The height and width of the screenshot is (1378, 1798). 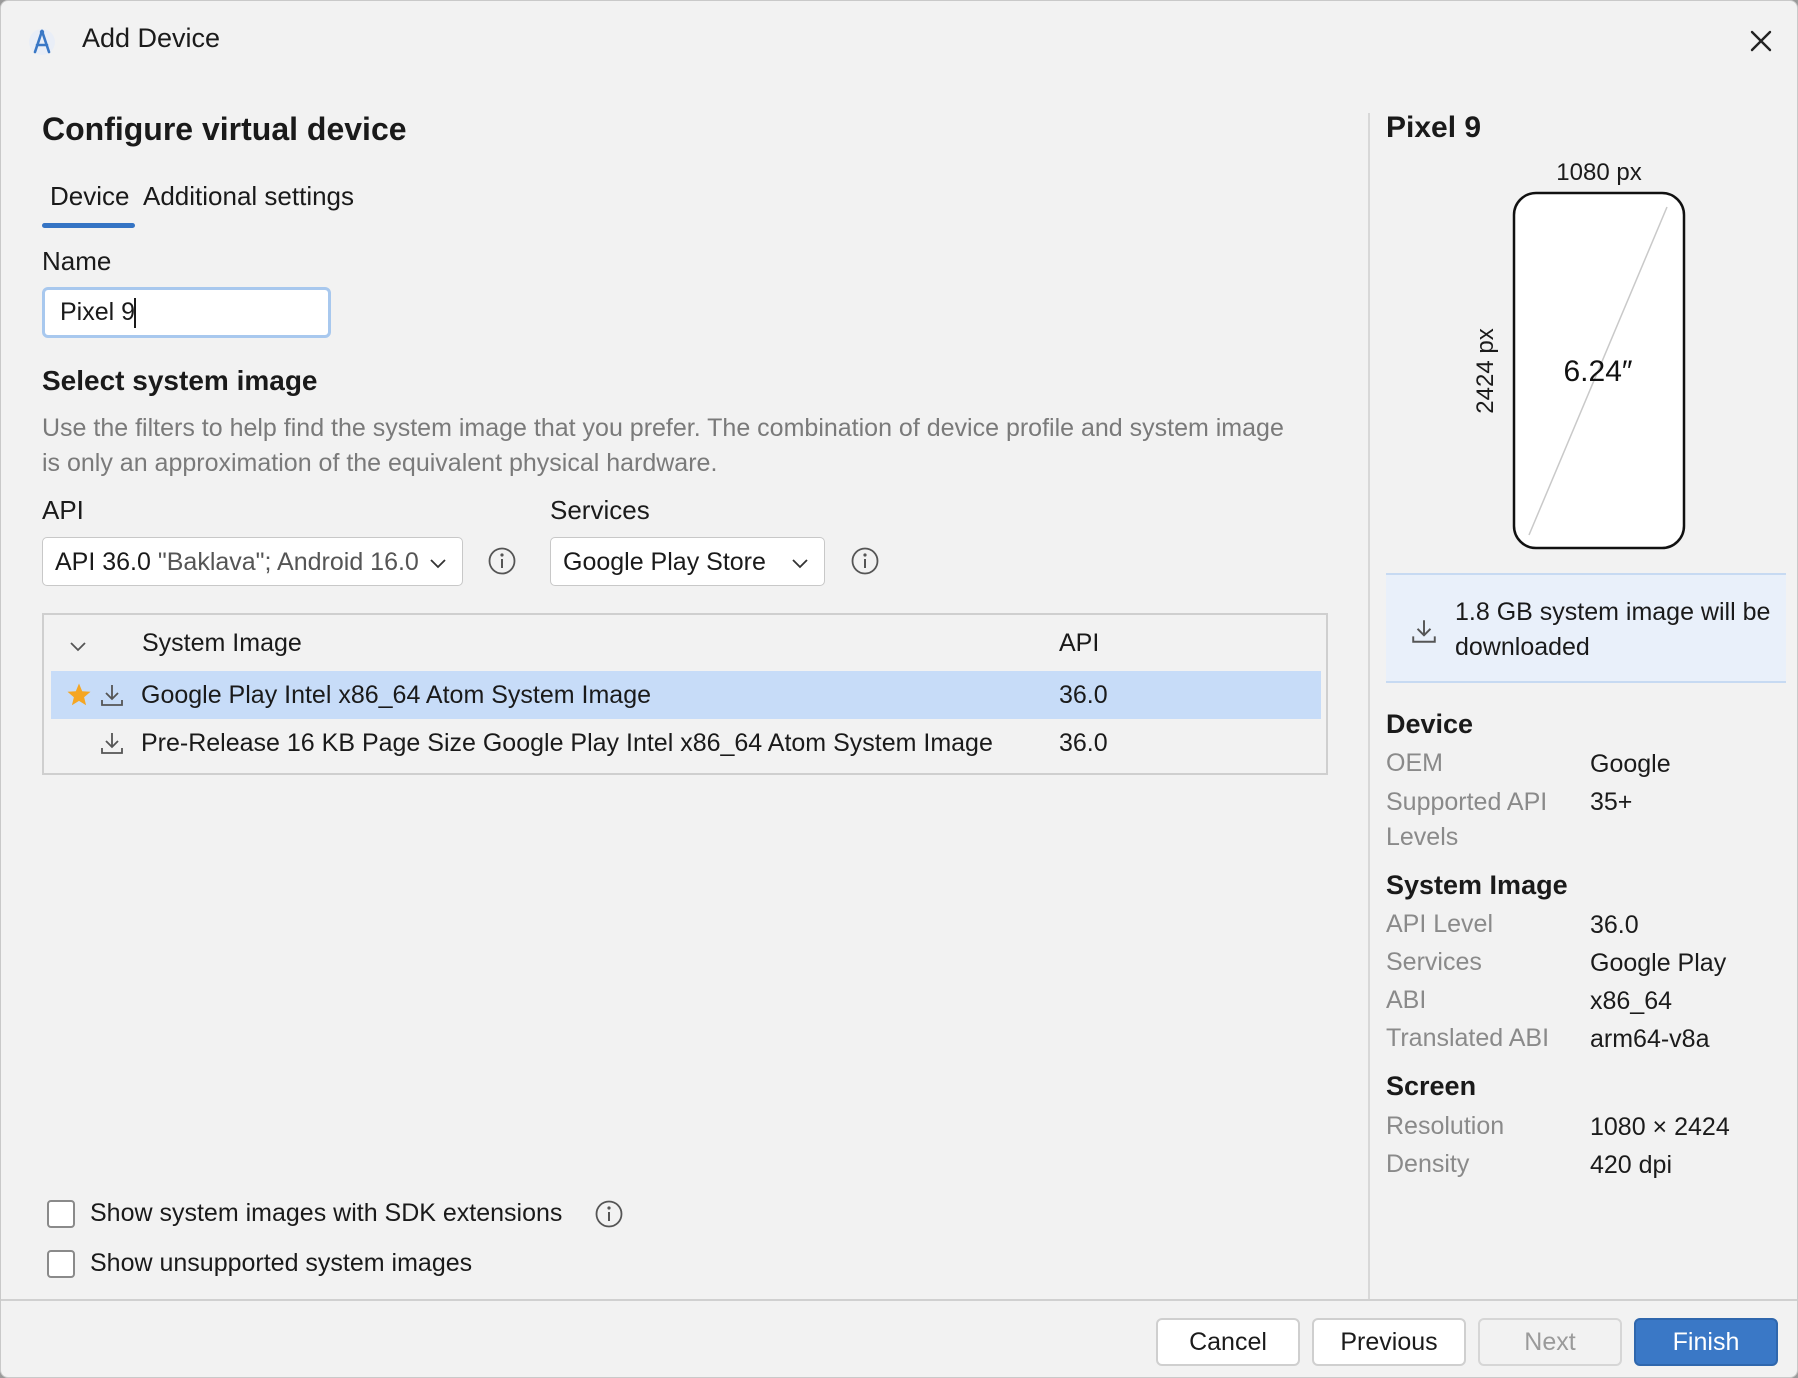 What do you see at coordinates (865, 561) in the screenshot?
I see `services-info-icon` at bounding box center [865, 561].